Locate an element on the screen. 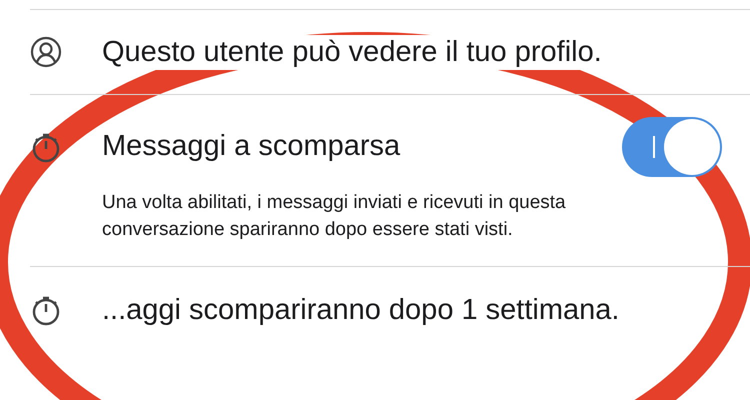 This screenshot has height=400, width=750. person-icon is located at coordinates (46, 52).